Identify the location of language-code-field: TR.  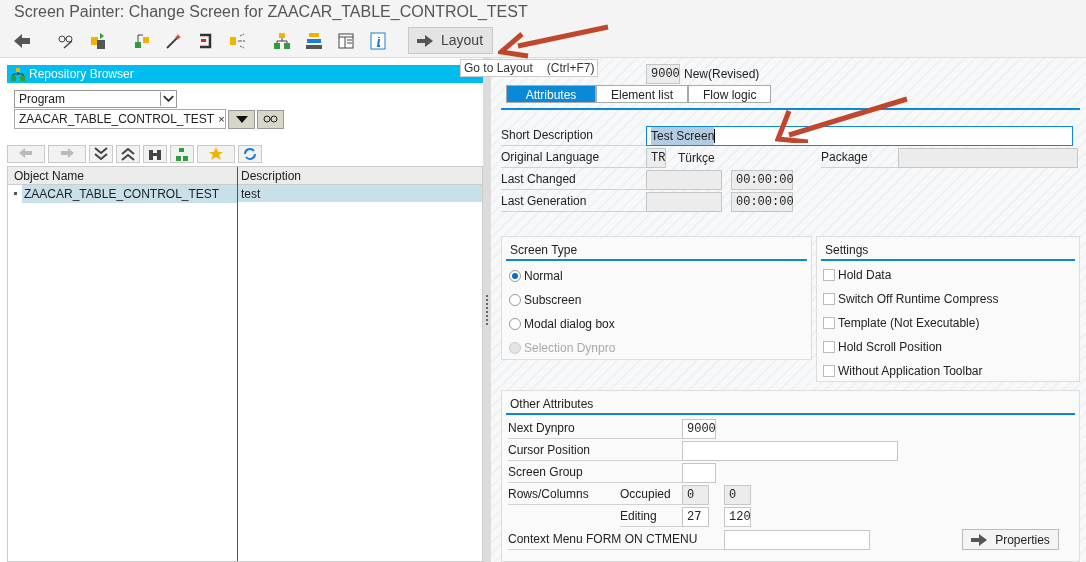
(656, 158).